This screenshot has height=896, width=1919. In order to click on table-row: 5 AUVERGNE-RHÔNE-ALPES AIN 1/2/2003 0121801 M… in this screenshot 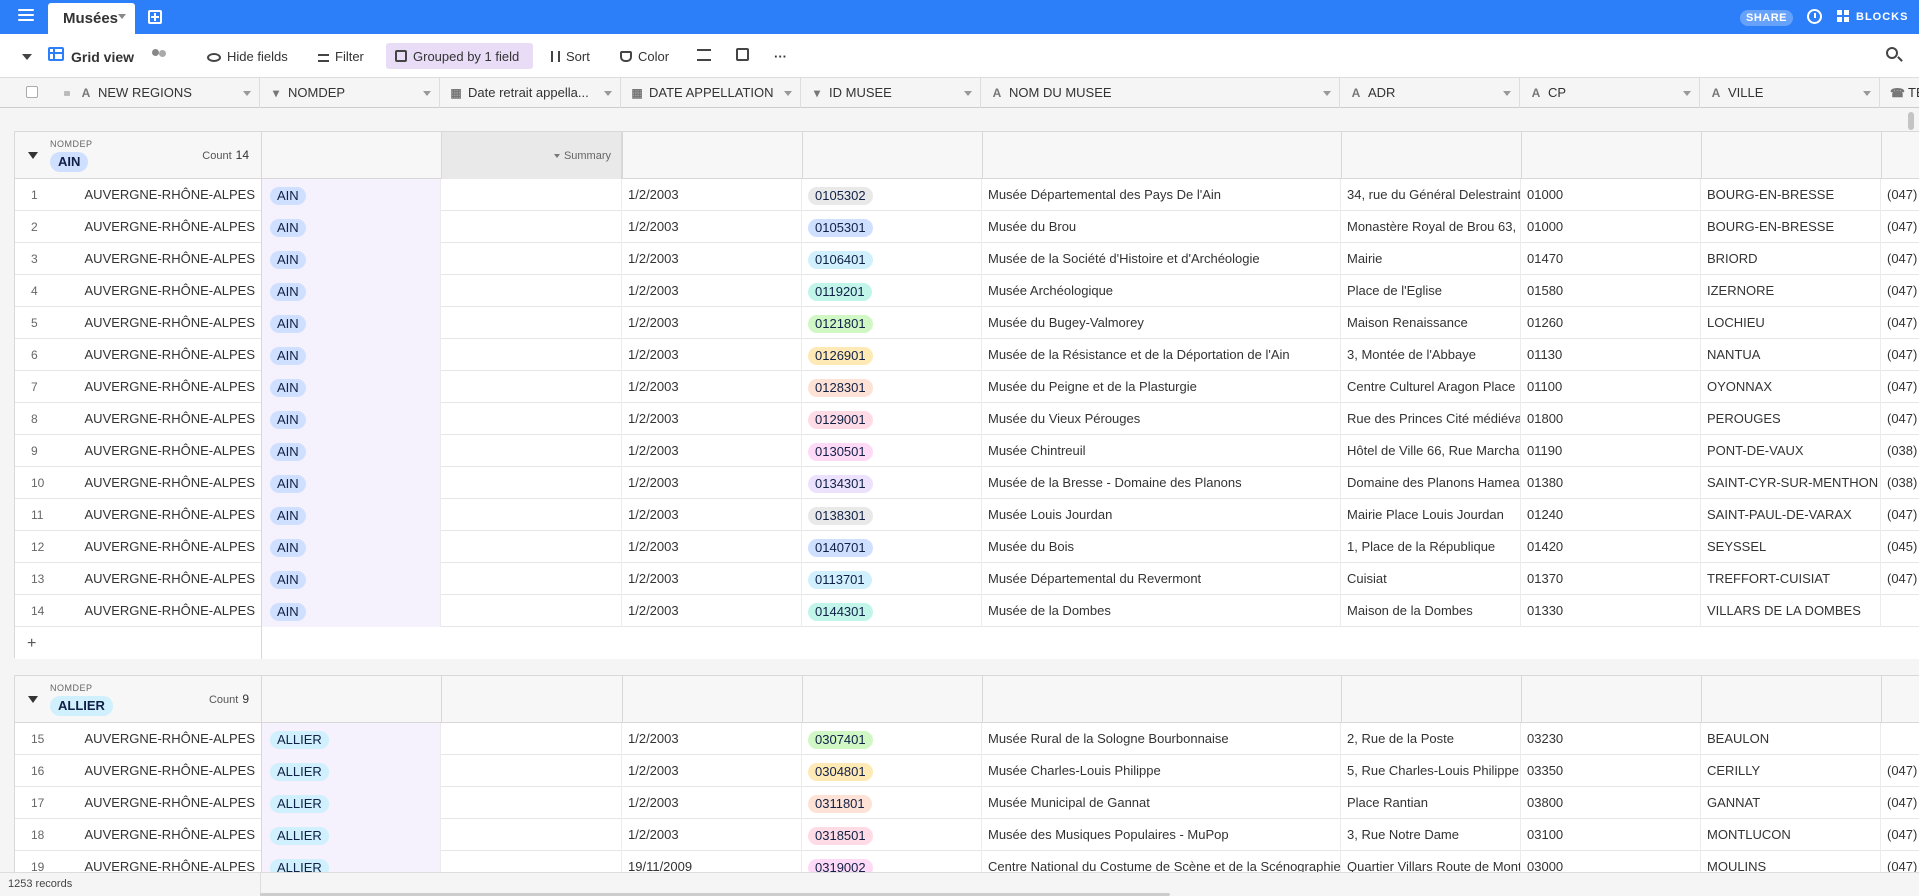, I will do `click(967, 323)`.